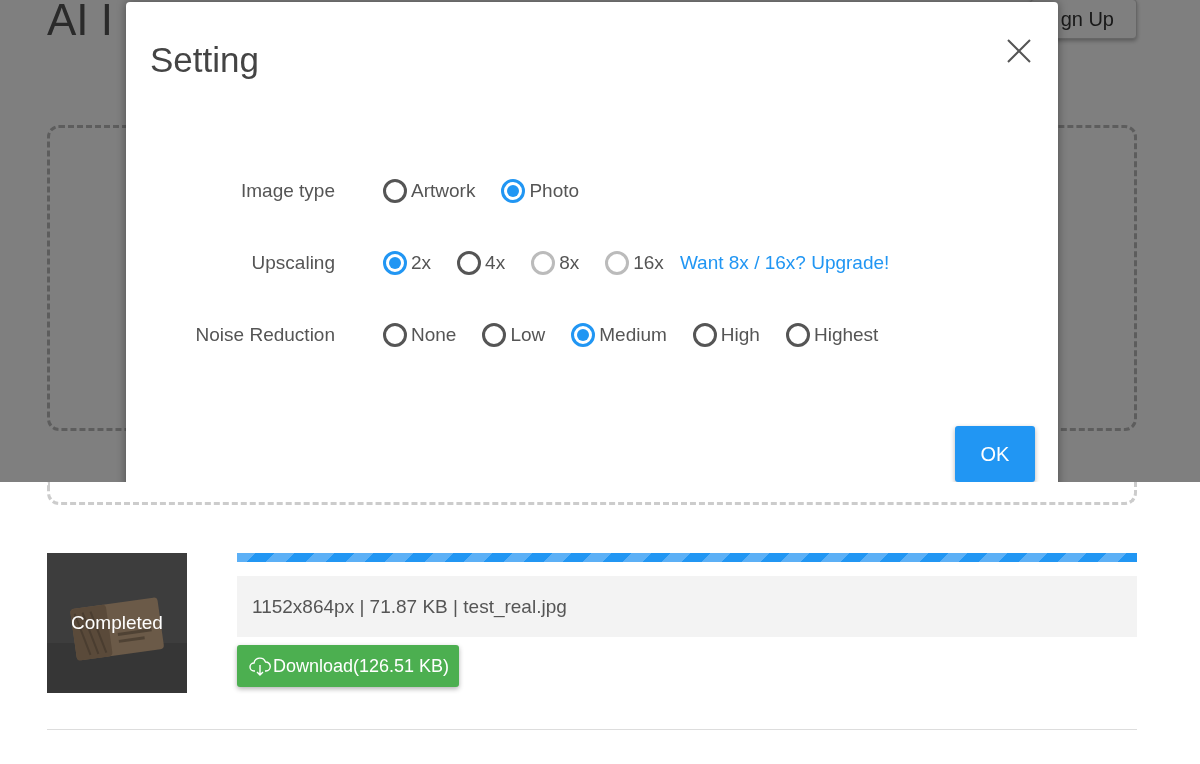  What do you see at coordinates (117, 623) in the screenshot?
I see `status-label: Completed` at bounding box center [117, 623].